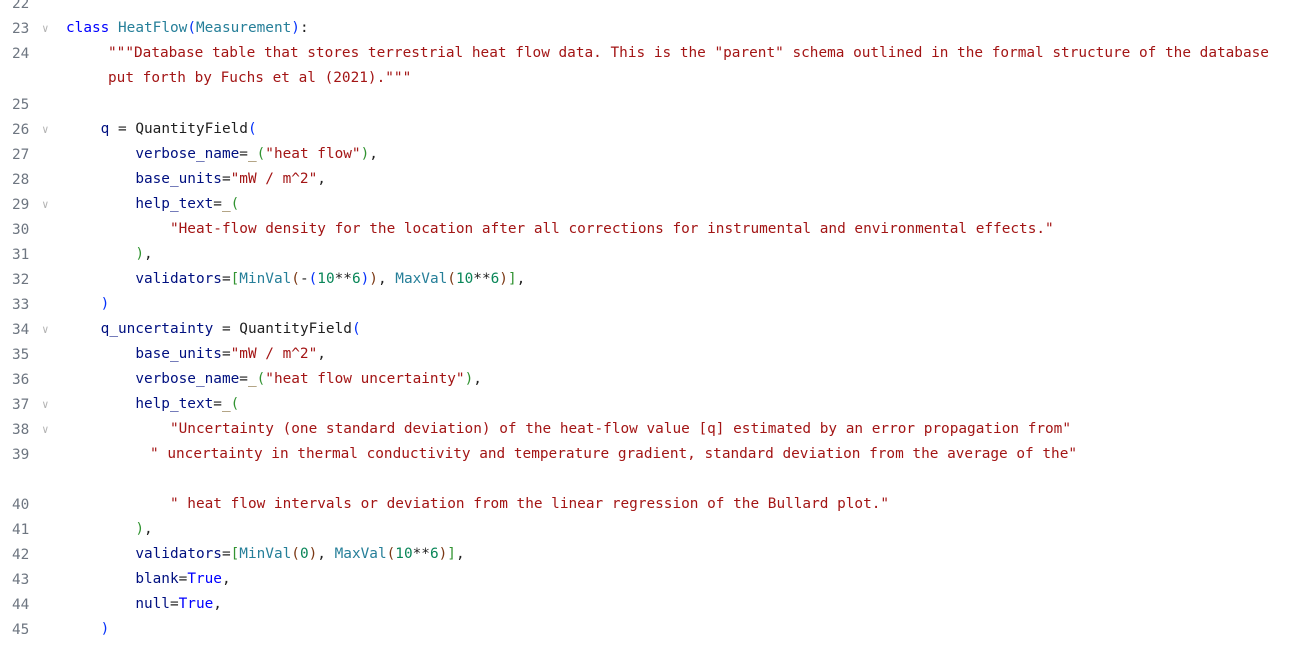  I want to click on line-number: 26, so click(21, 130).